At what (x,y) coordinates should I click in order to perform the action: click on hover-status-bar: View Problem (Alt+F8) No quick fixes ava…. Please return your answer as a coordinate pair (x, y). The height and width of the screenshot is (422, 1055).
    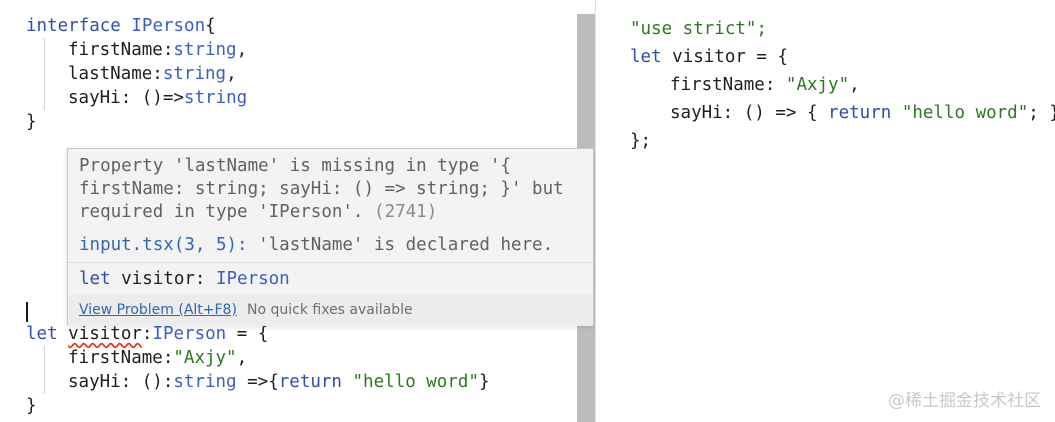
    Looking at the image, I should click on (330, 310).